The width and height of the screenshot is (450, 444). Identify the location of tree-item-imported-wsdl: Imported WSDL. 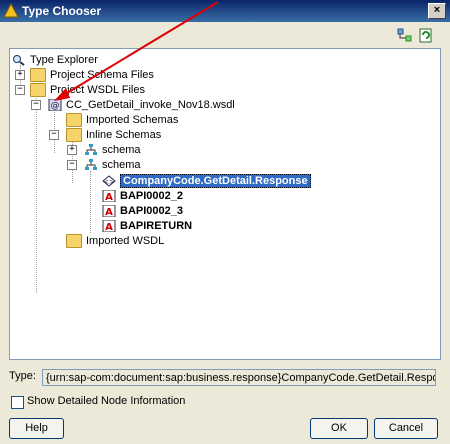
(115, 241).